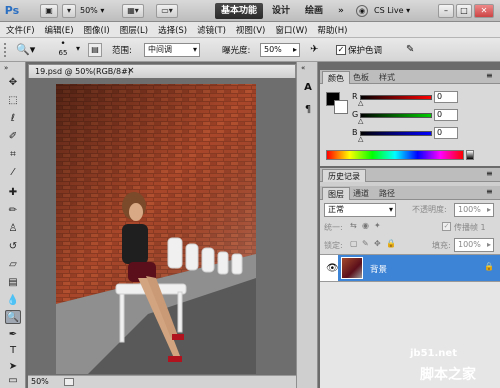  Describe the element at coordinates (239, 11) in the screenshot. I see `workspace-essentials-button: 基本功能` at that location.